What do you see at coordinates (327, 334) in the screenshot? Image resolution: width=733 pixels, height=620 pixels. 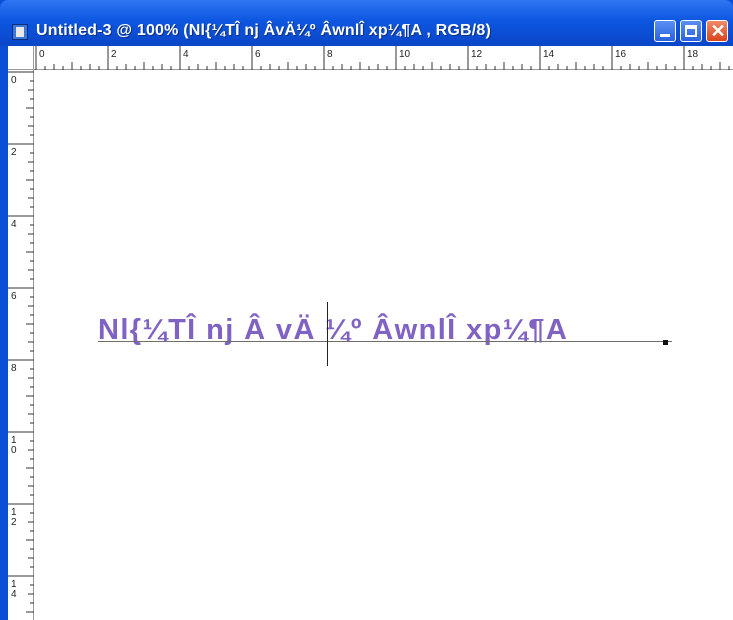 I see `text-cursor` at bounding box center [327, 334].